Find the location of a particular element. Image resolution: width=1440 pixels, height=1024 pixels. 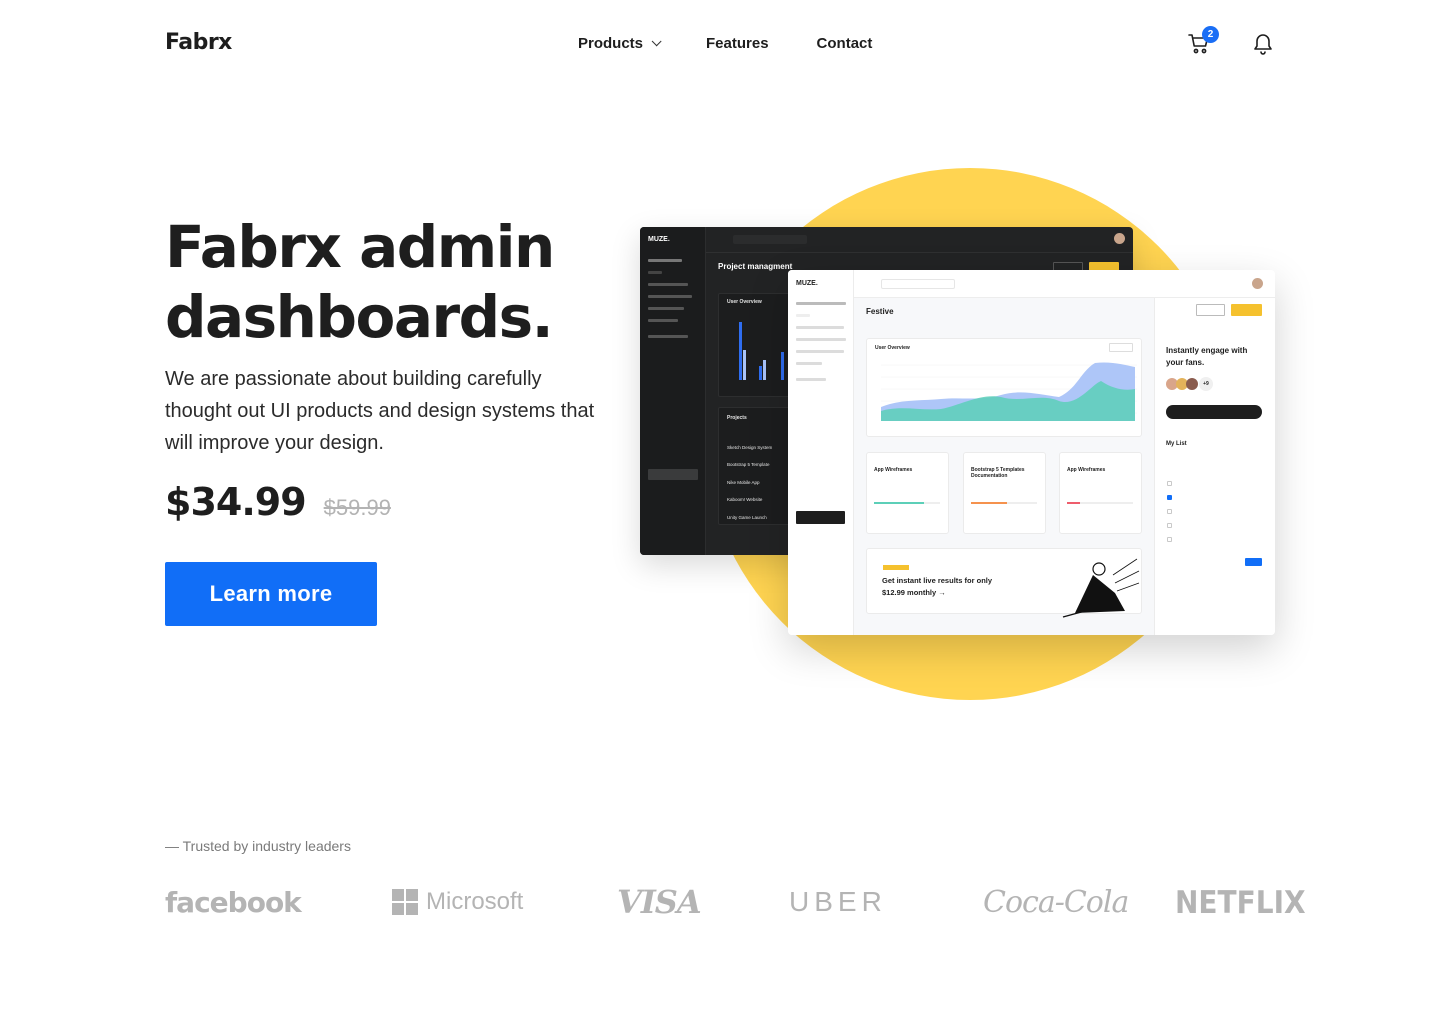

dark-topbar is located at coordinates (919, 240).